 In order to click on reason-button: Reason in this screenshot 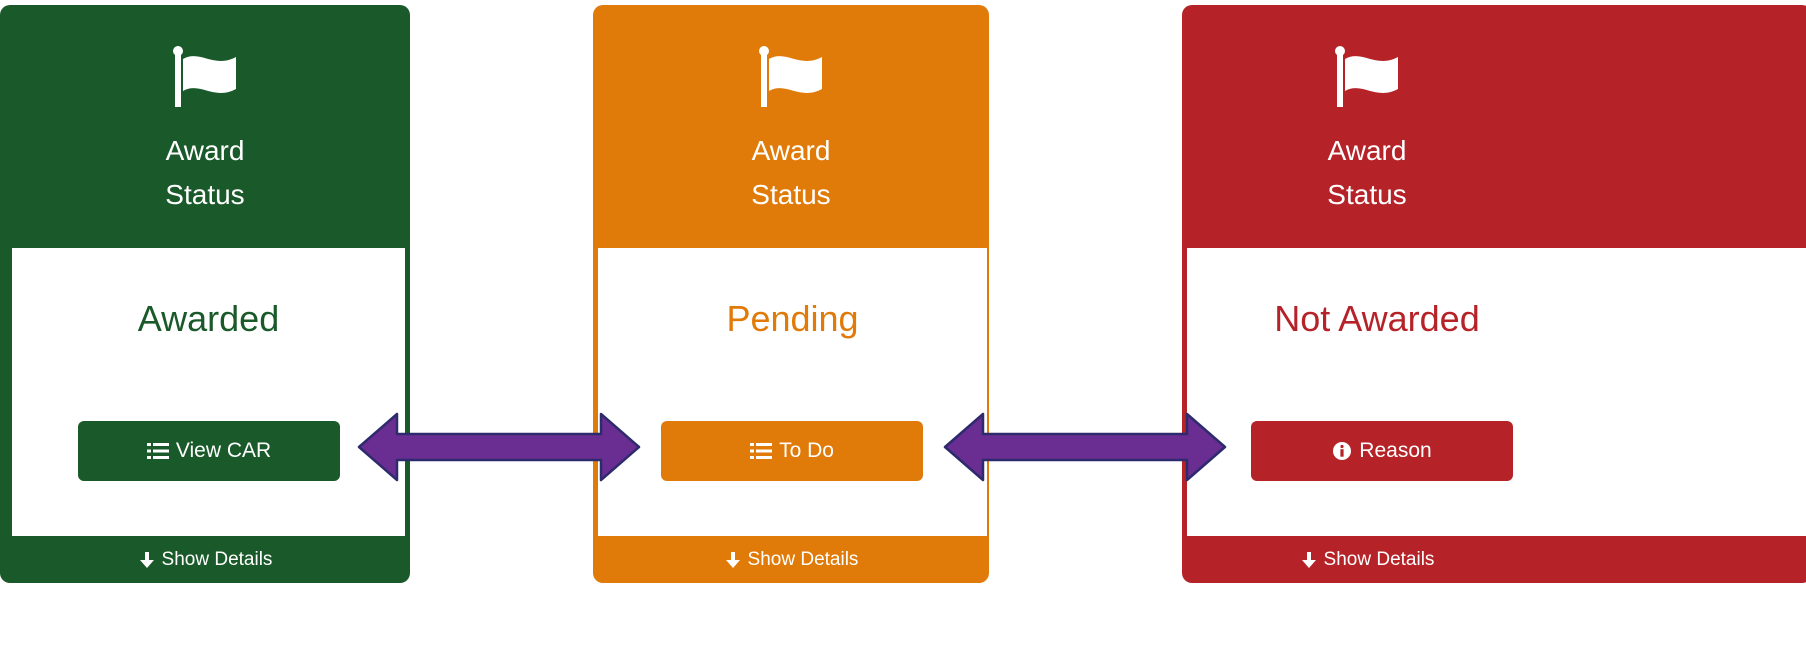, I will do `click(1382, 451)`.